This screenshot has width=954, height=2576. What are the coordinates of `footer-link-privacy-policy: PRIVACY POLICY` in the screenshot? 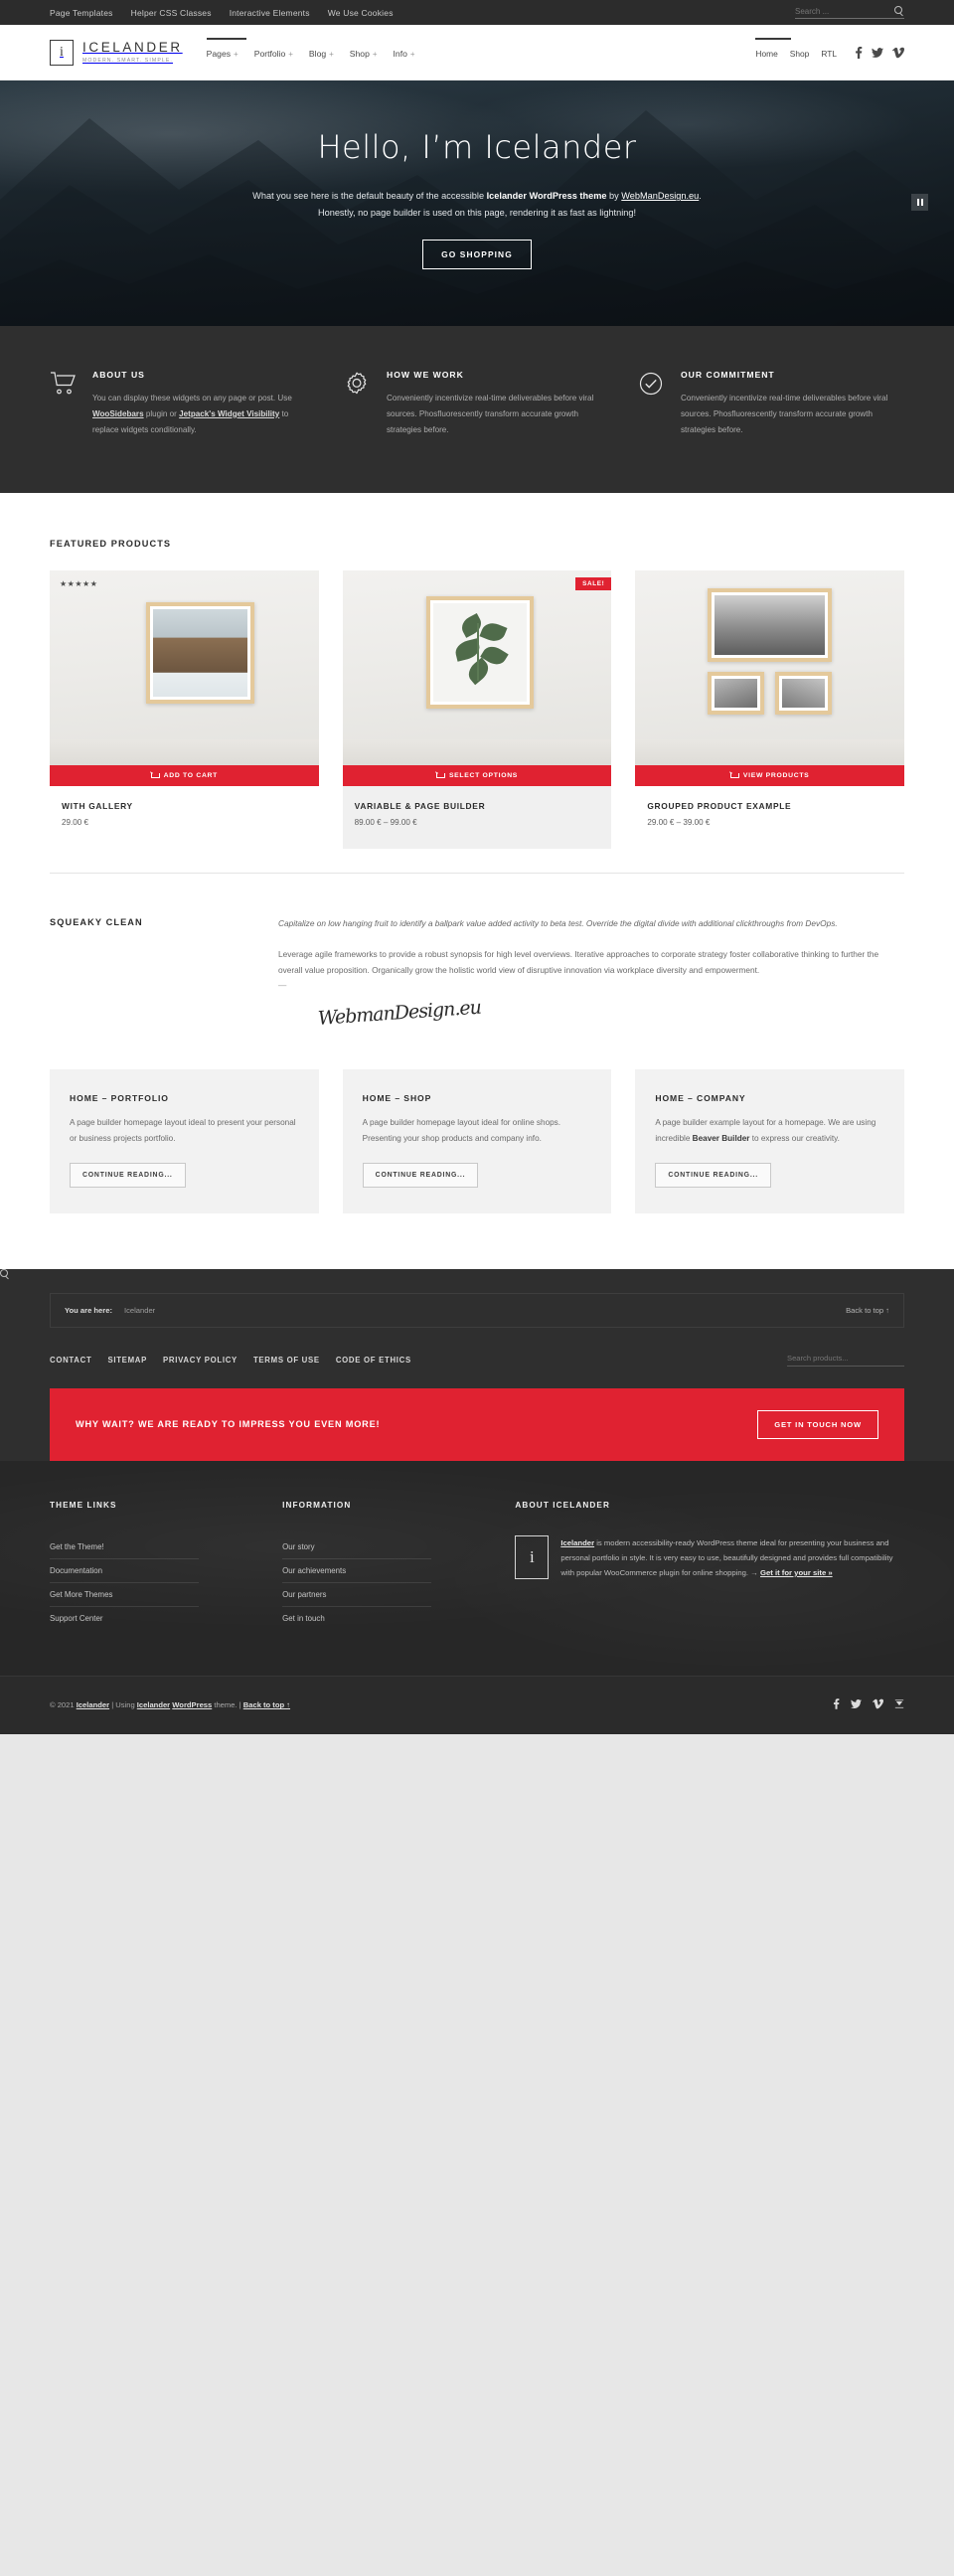 It's located at (200, 1360).